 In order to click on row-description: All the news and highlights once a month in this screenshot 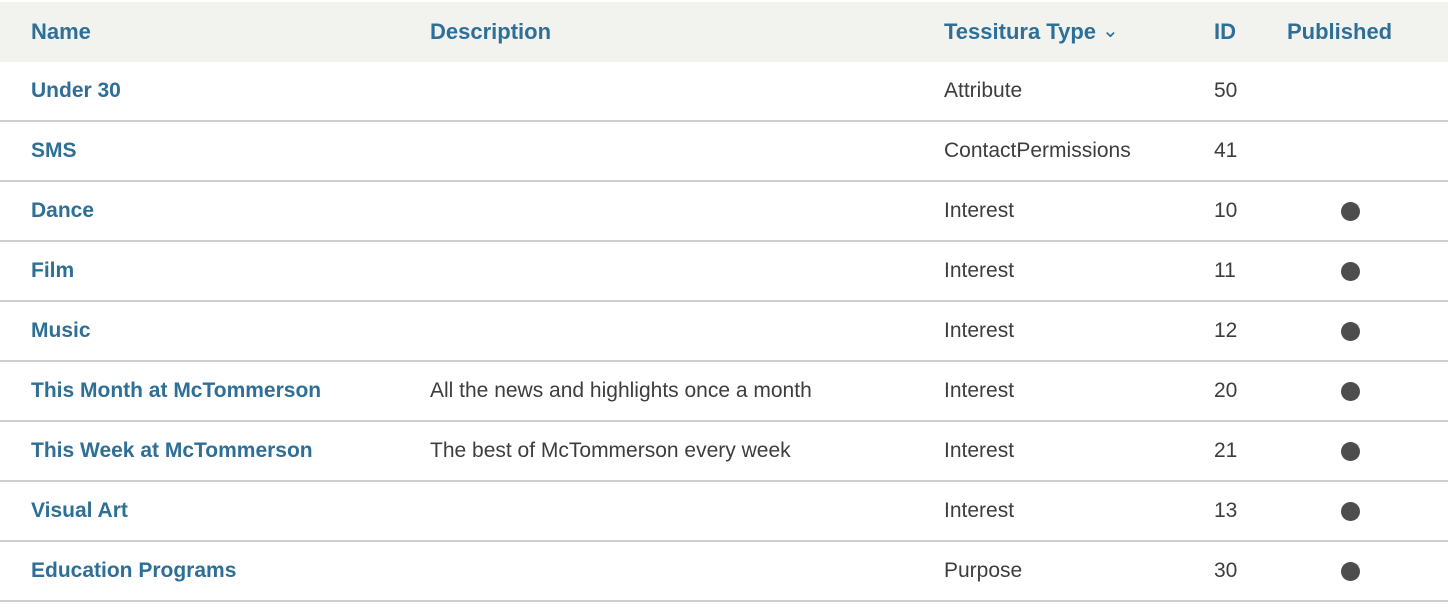, I will do `click(621, 390)`.